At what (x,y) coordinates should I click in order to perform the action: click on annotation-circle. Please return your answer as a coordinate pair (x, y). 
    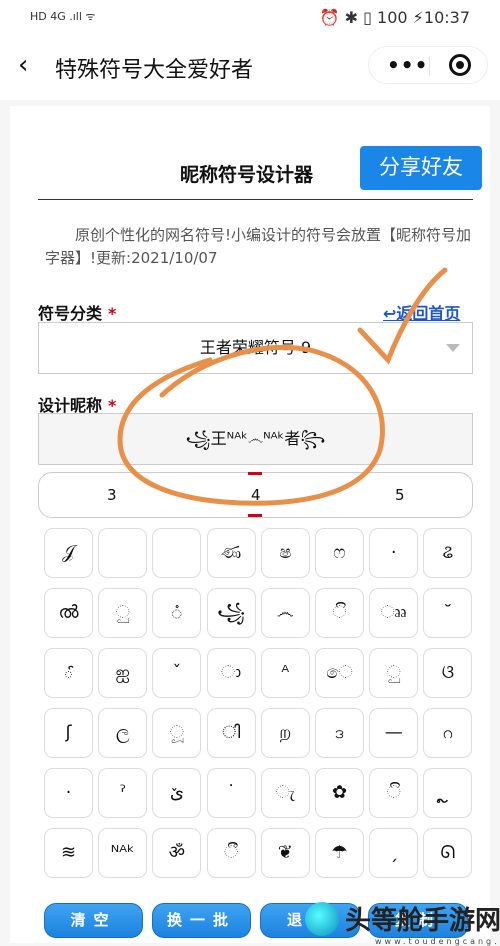
    Looking at the image, I should click on (251, 425).